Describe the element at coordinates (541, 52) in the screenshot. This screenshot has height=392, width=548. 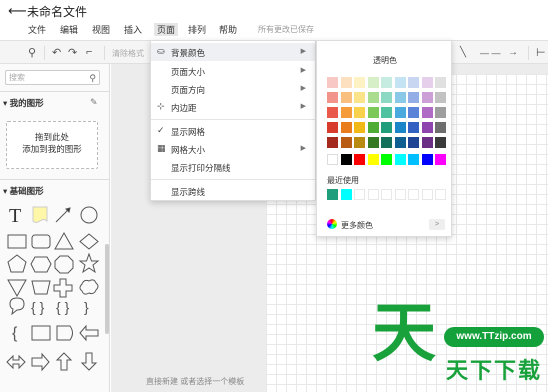
I see `more-tools-icon: ⊢` at that location.